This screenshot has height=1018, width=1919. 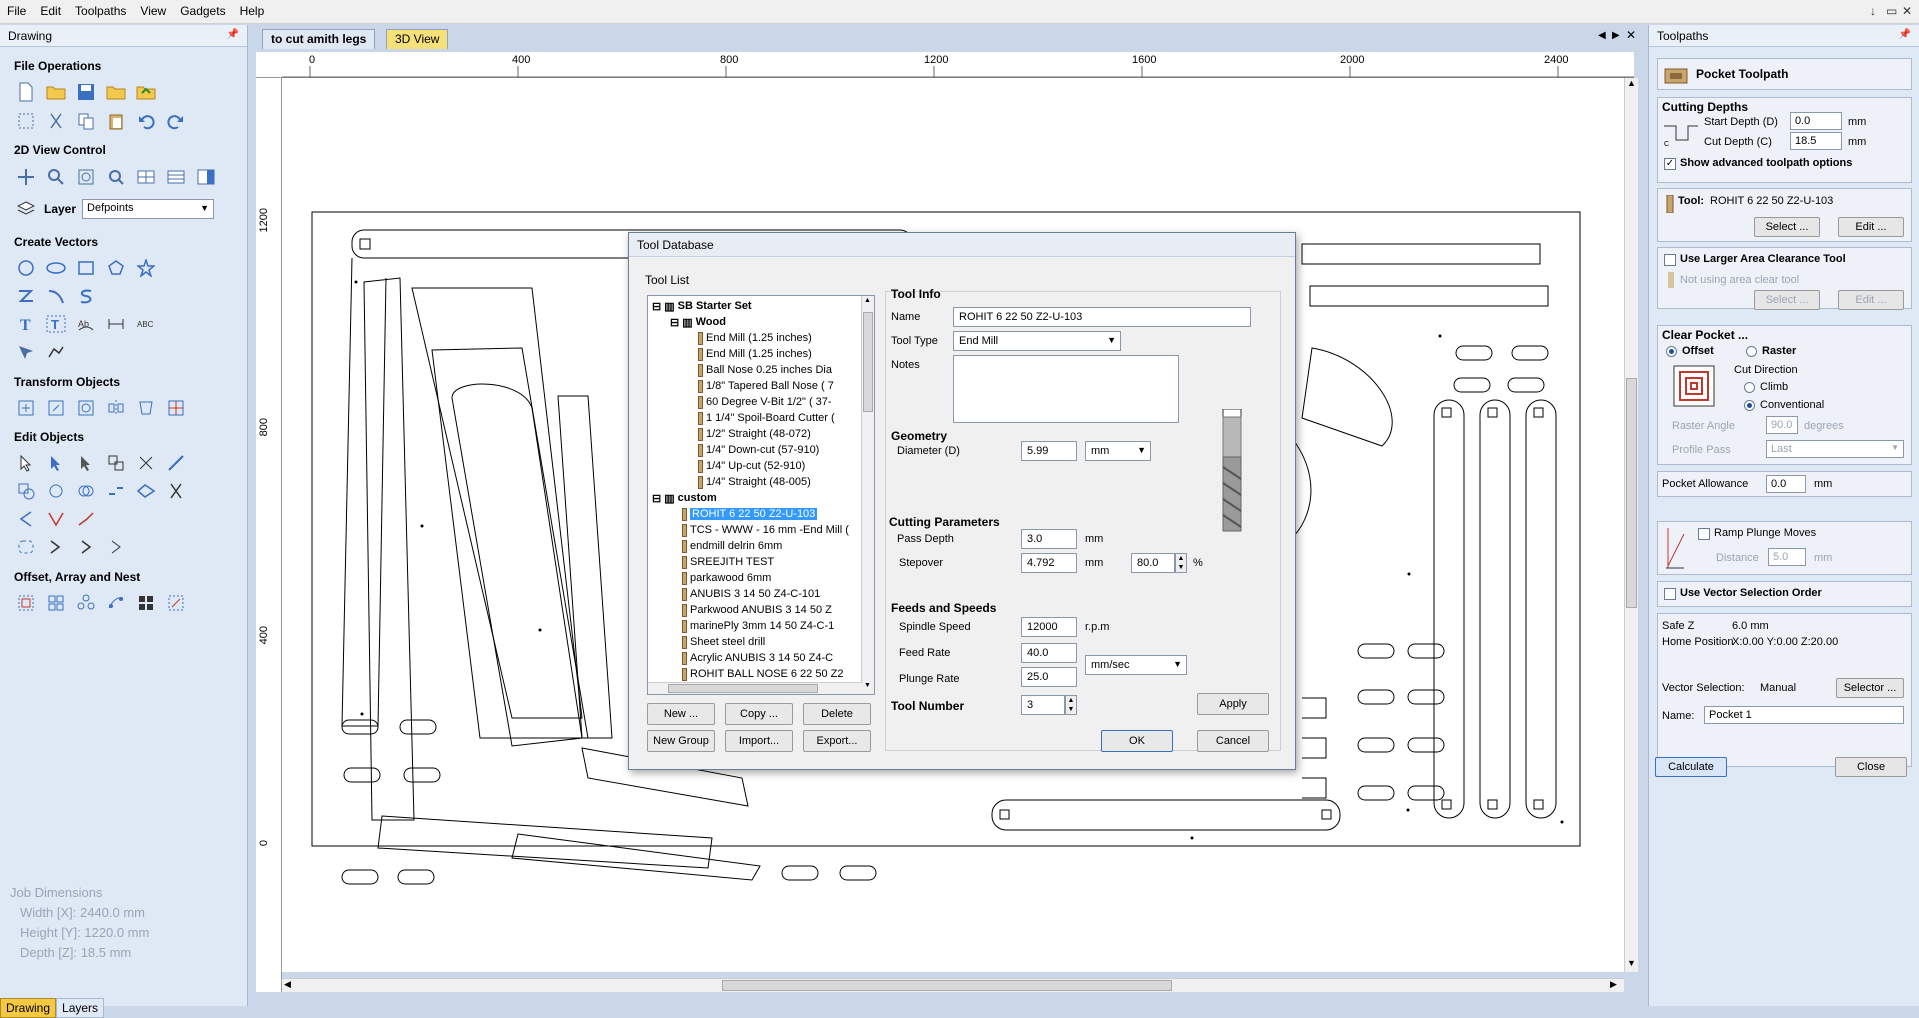 I want to click on cut-depth-input: 18.5, so click(x=1816, y=141).